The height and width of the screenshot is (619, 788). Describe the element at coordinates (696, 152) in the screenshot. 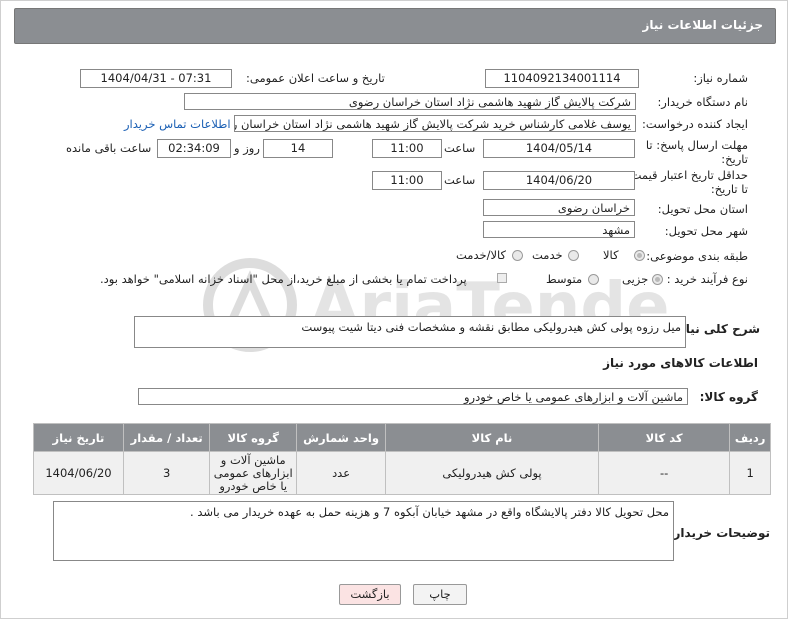

I see `deadline-label: مهلت ارسال پاسخ: تا تاریخ:` at that location.